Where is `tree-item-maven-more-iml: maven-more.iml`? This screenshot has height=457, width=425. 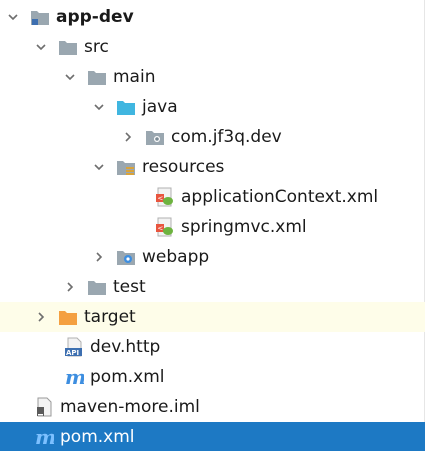
tree-item-maven-more-iml: maven-more.iml is located at coordinates (212, 407).